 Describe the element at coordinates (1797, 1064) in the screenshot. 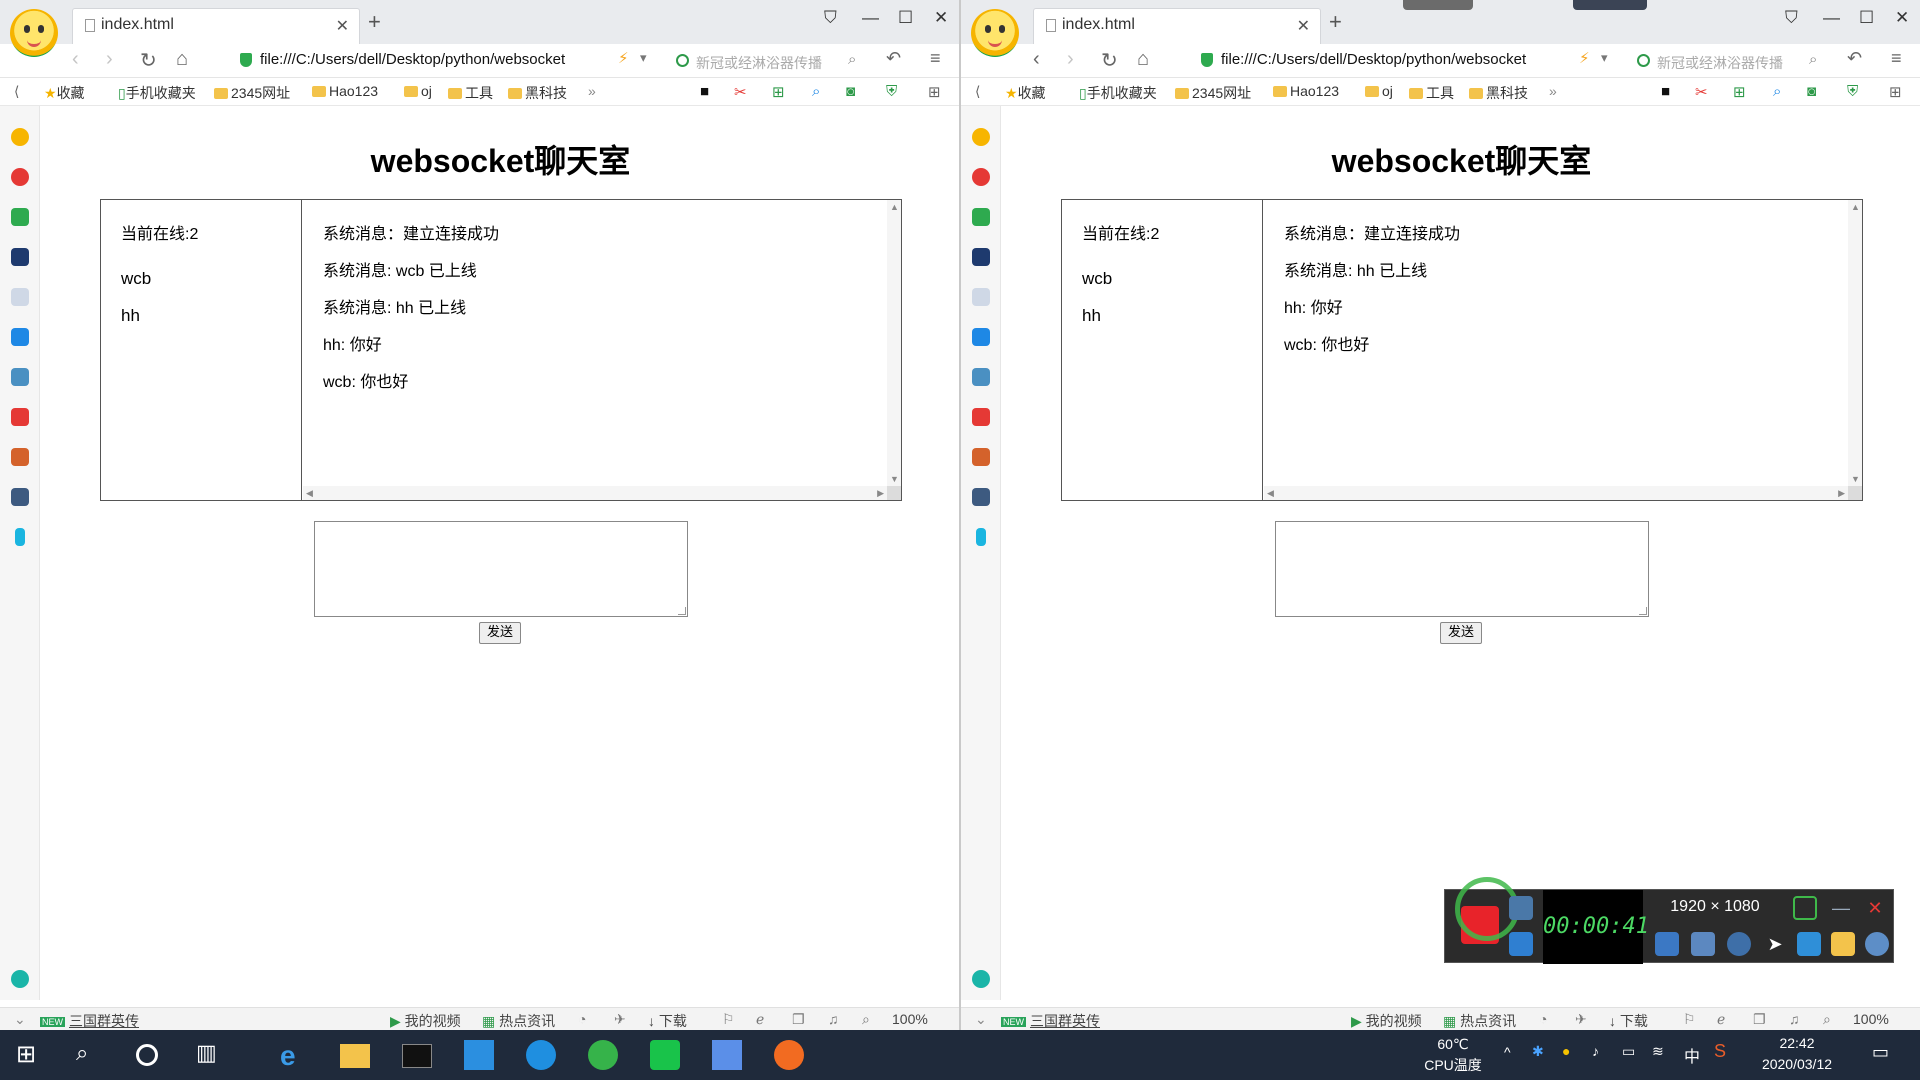

I see `clock-date: 2020/03/12` at that location.